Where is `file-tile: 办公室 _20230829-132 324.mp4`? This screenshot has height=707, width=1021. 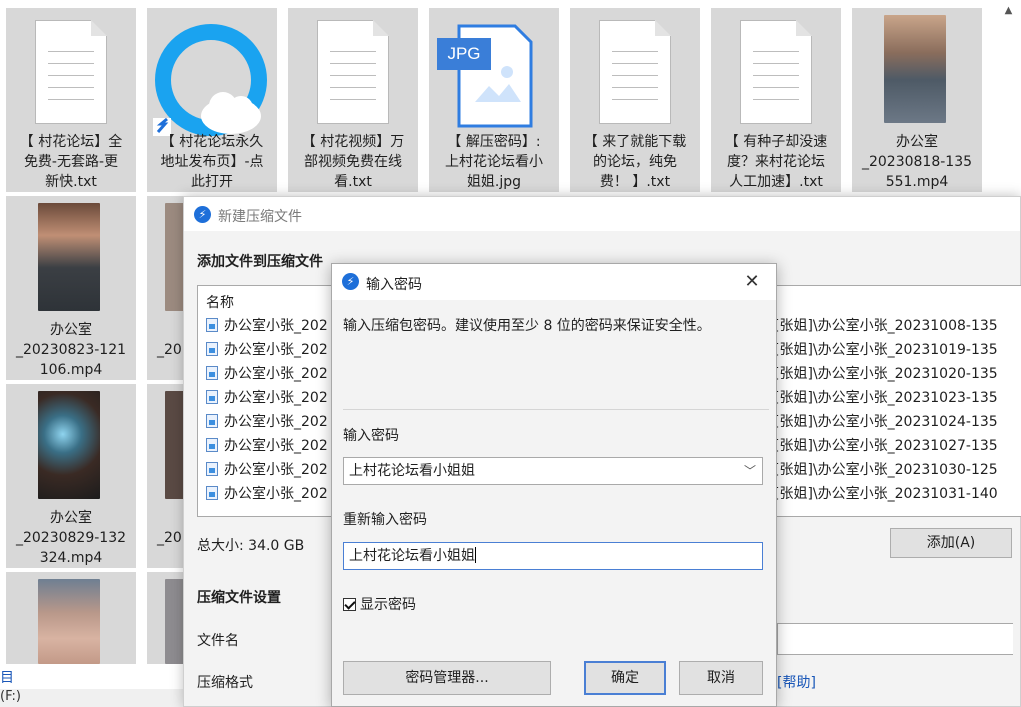
file-tile: 办公室 _20230829-132 324.mp4 is located at coordinates (71, 476).